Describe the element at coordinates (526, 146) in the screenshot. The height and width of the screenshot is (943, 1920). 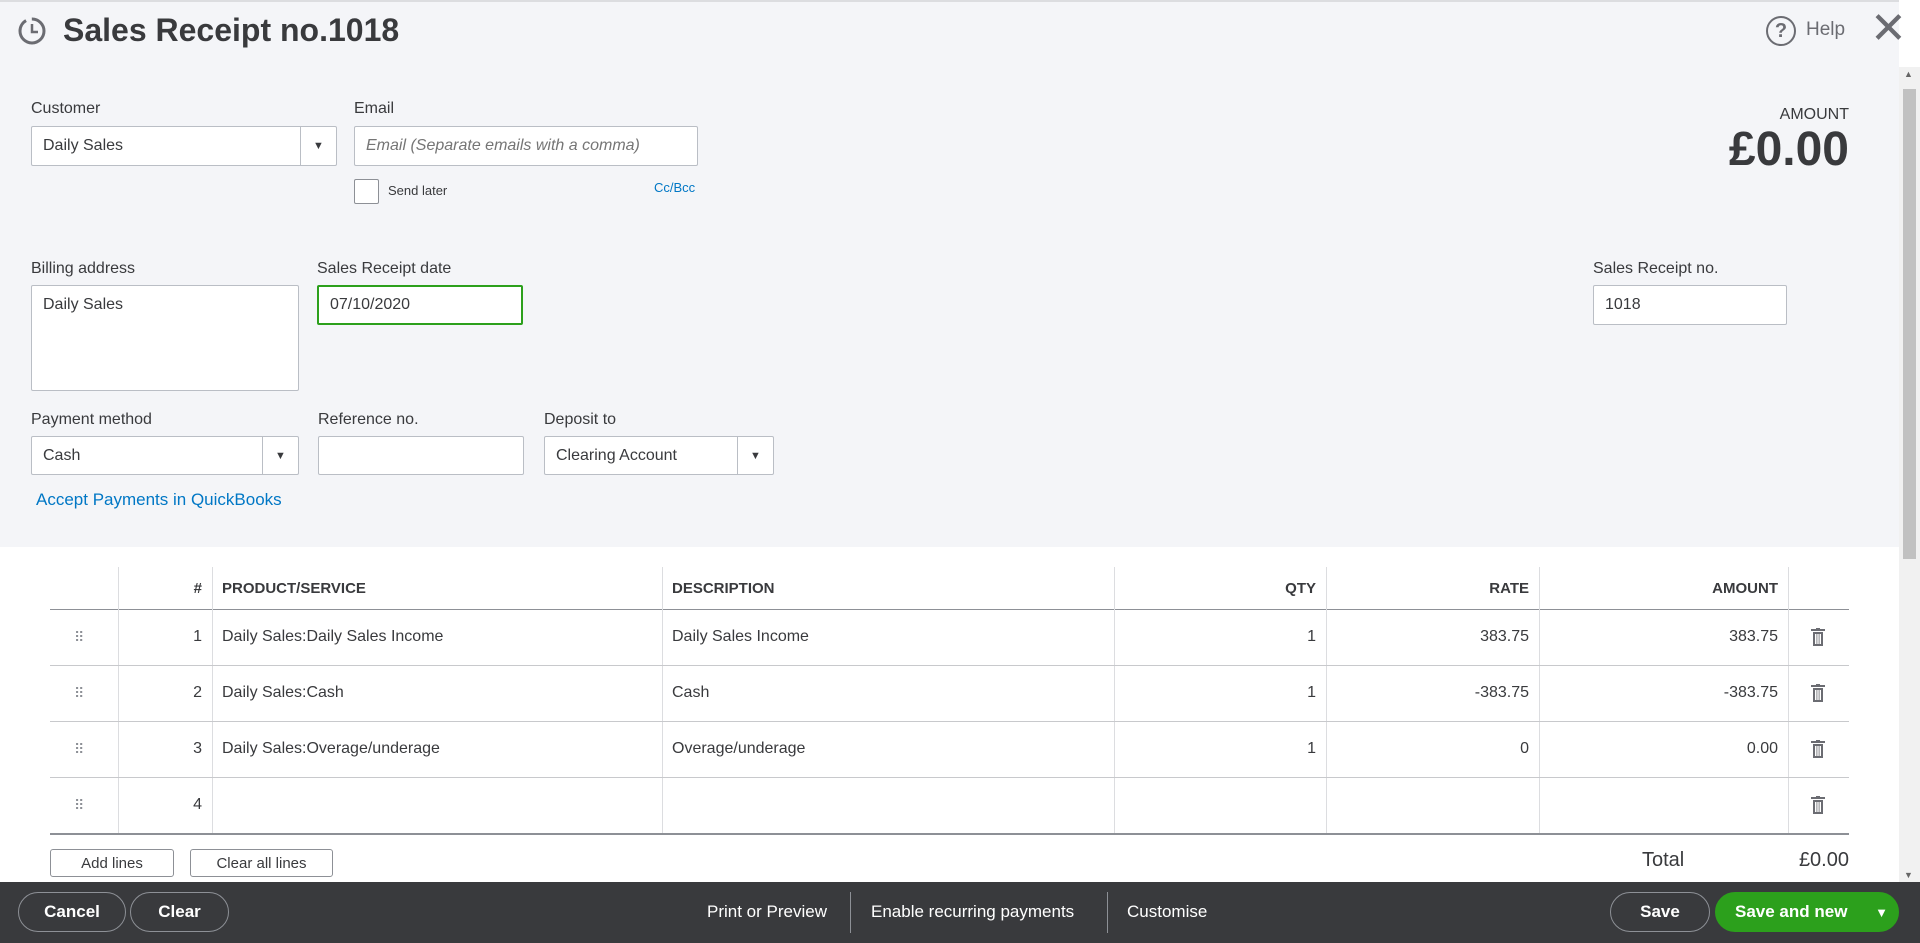
I see `email-input` at that location.